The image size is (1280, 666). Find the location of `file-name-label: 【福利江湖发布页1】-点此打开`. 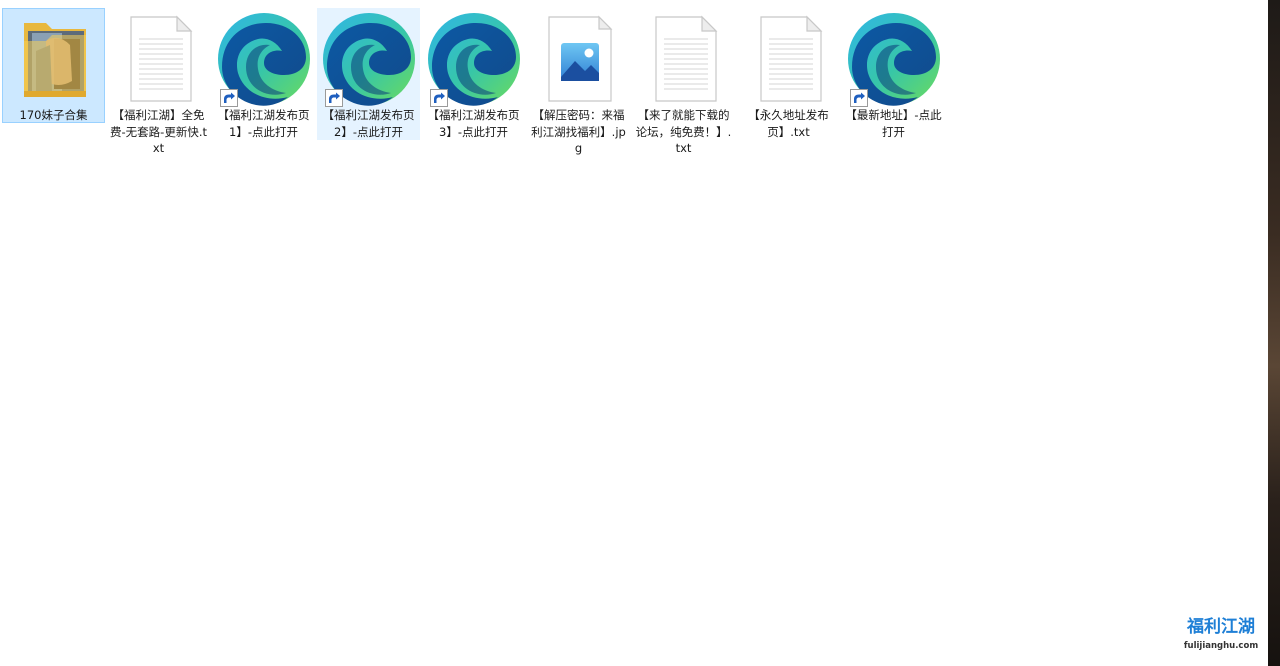

file-name-label: 【福利江湖发布页1】-点此打开 is located at coordinates (263, 123).